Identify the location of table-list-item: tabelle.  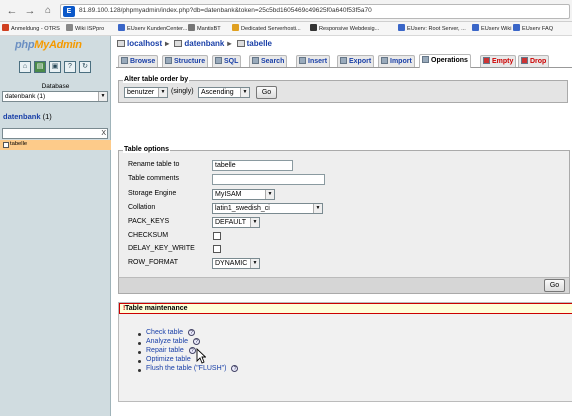
(55, 145).